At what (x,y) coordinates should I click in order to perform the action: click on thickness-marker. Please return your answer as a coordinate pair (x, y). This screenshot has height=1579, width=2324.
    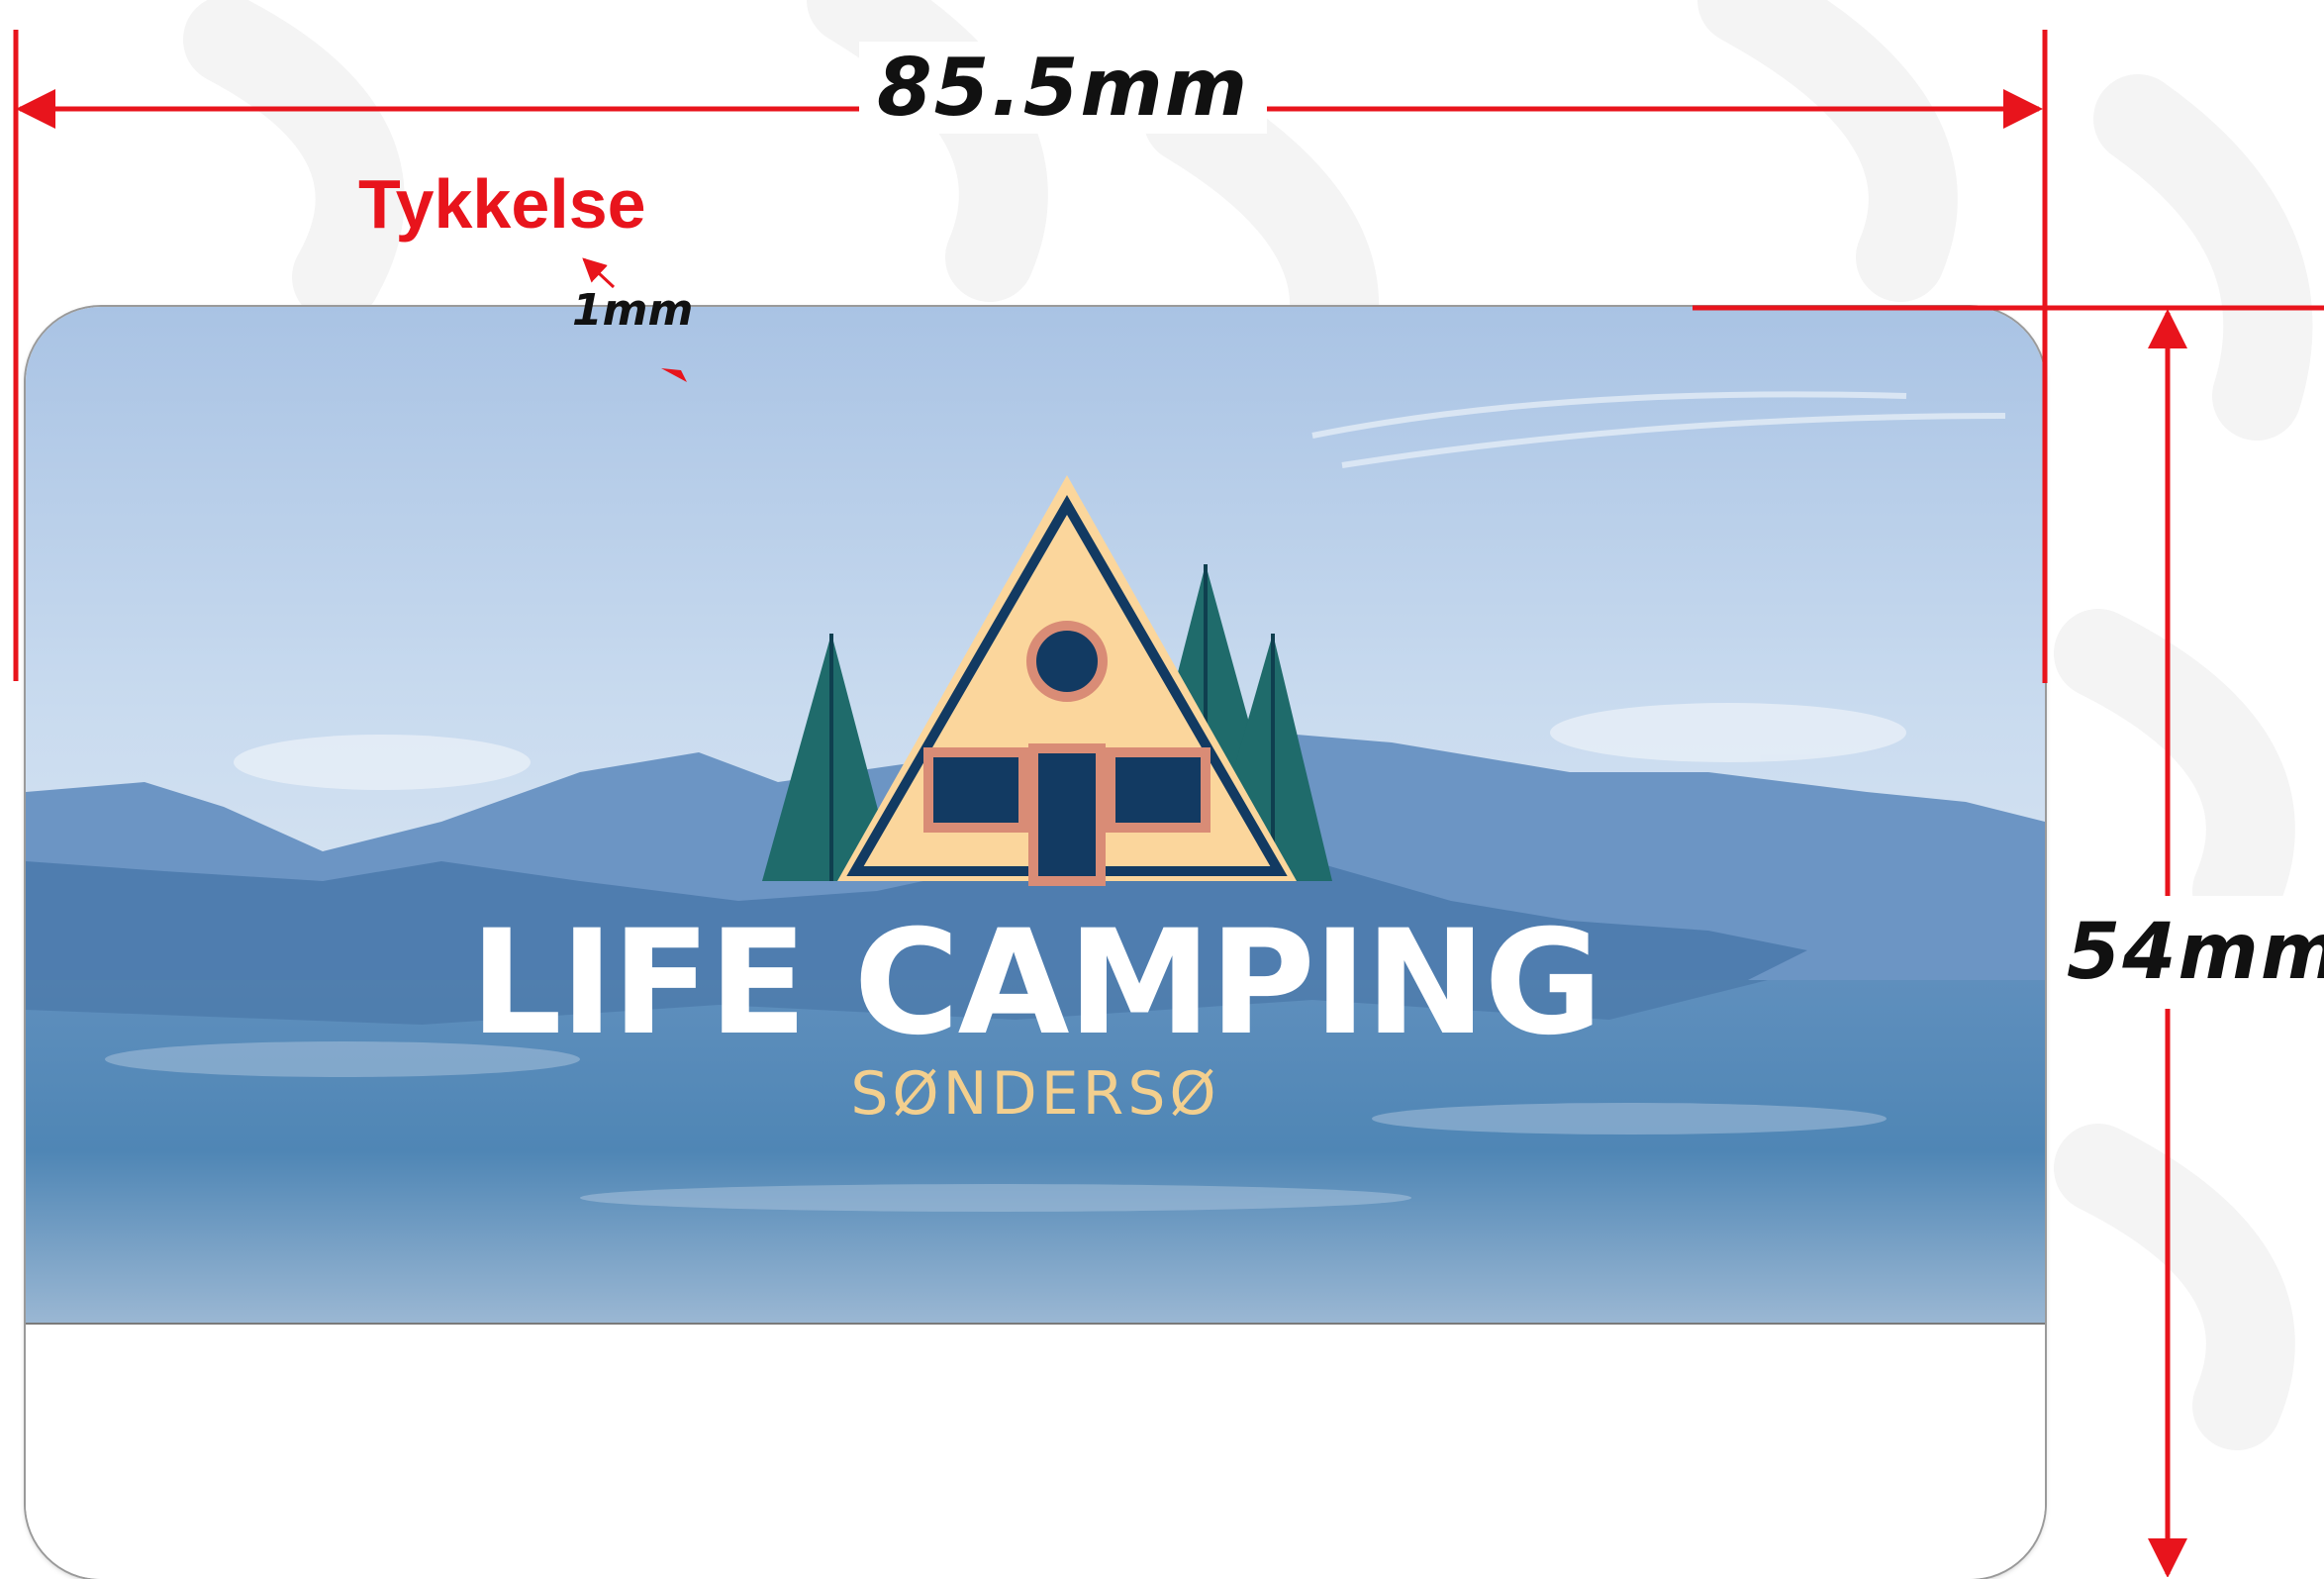
    Looking at the image, I should click on (674, 375).